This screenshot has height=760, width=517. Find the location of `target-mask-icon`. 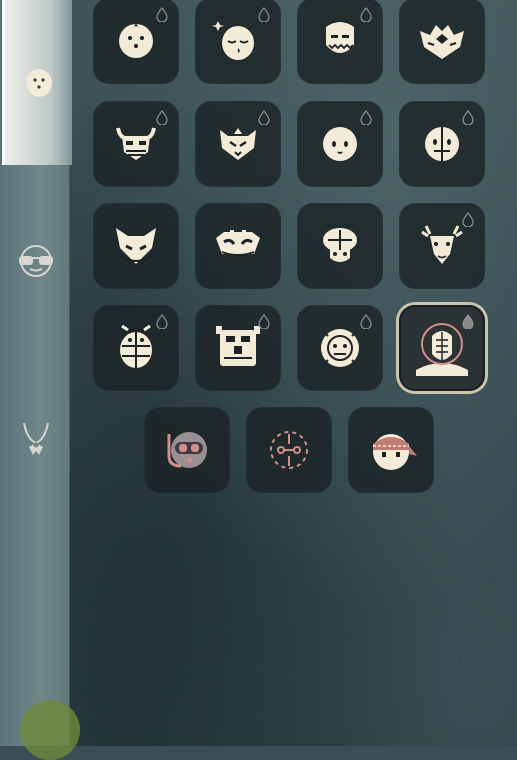

target-mask-icon is located at coordinates (289, 450).